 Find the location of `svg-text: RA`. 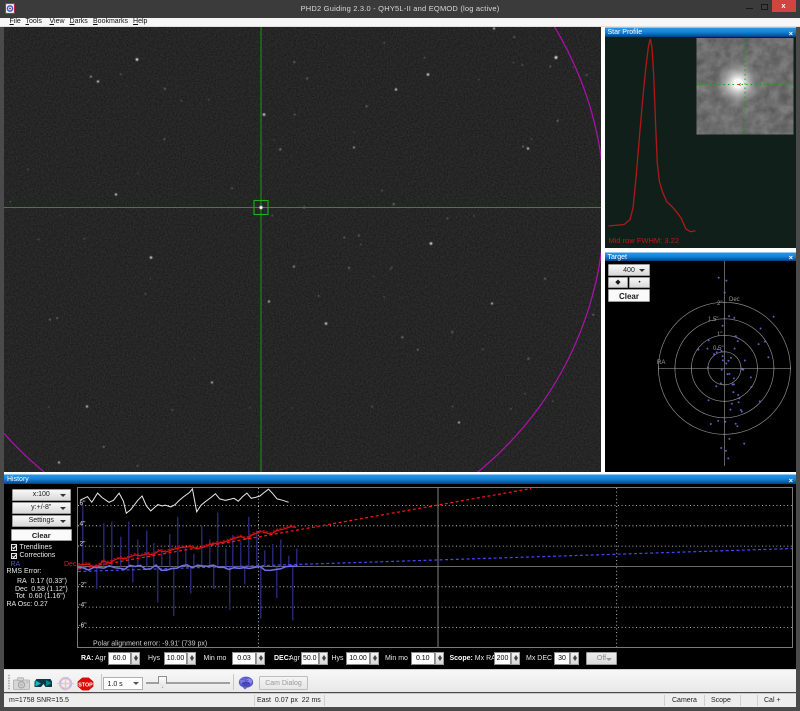

svg-text: RA is located at coordinates (661, 363).